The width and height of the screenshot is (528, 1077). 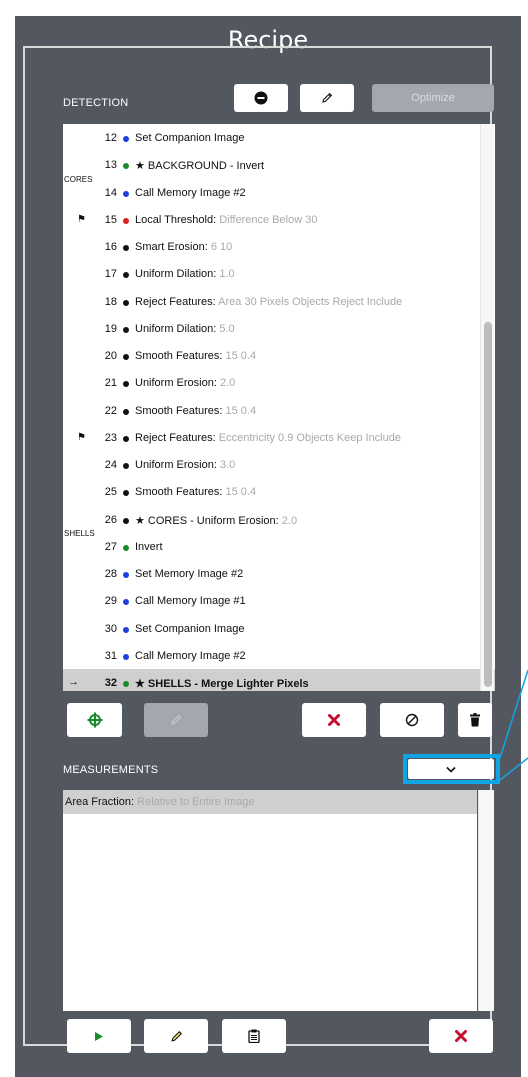 What do you see at coordinates (513, 725) in the screenshot?
I see `callout-lines` at bounding box center [513, 725].